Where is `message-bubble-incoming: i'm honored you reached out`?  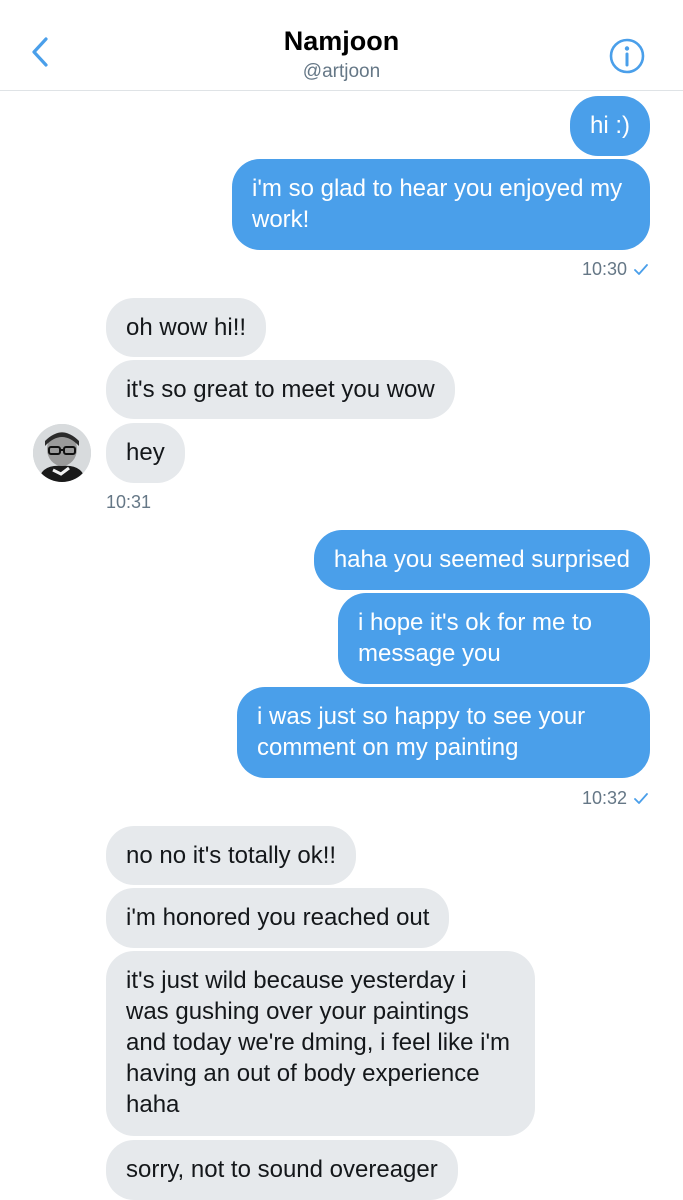 message-bubble-incoming: i'm honored you reached out is located at coordinates (278, 918).